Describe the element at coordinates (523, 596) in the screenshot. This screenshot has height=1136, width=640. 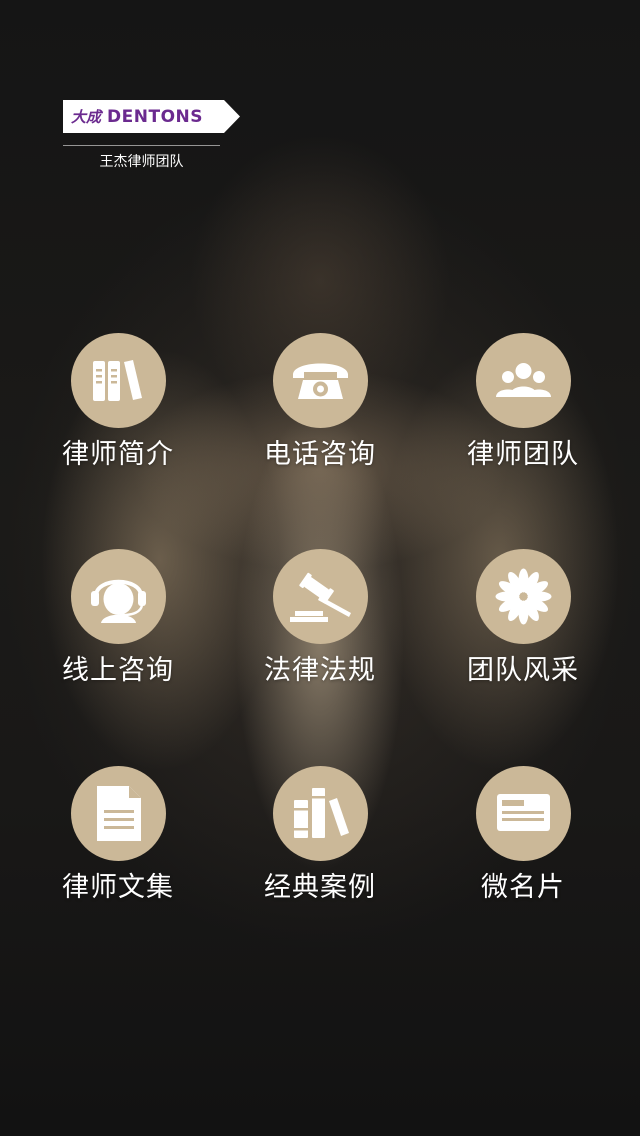
I see `flower-icon` at that location.